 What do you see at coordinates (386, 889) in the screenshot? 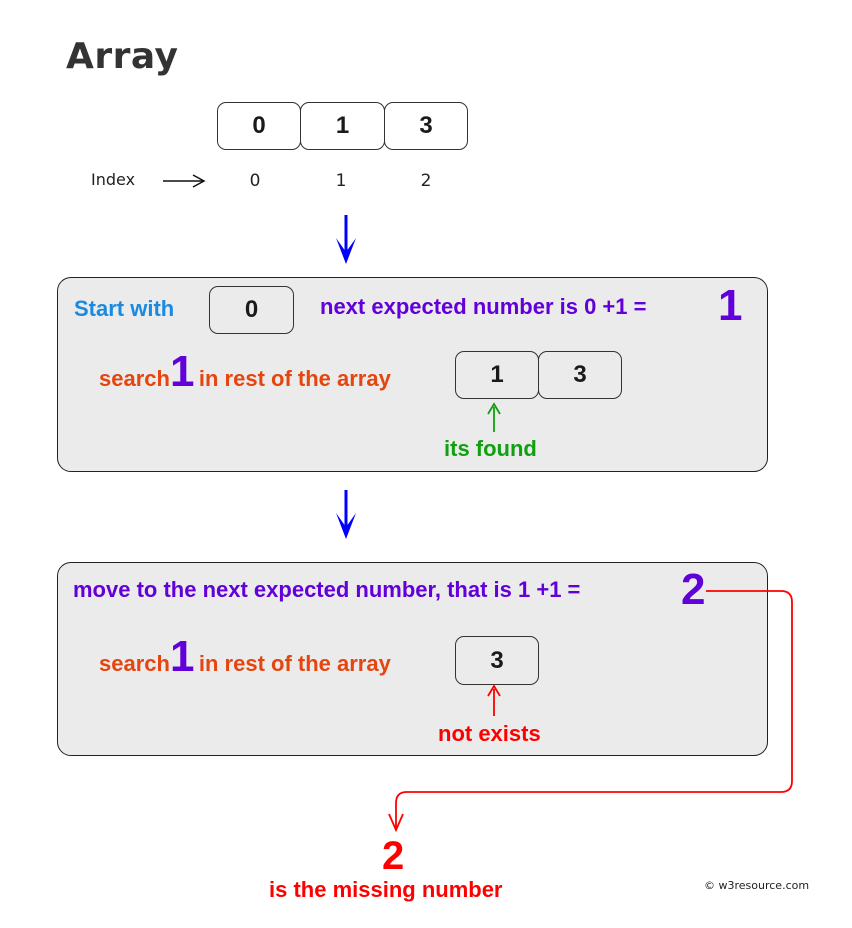
I see `answer-text: is the missing number` at bounding box center [386, 889].